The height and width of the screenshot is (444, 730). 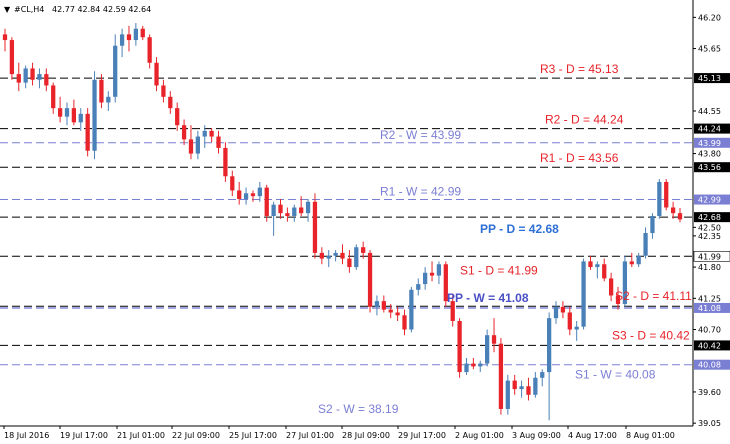 What do you see at coordinates (499, 270) in the screenshot?
I see `pivot-level-label: S1 - D = 41.99` at bounding box center [499, 270].